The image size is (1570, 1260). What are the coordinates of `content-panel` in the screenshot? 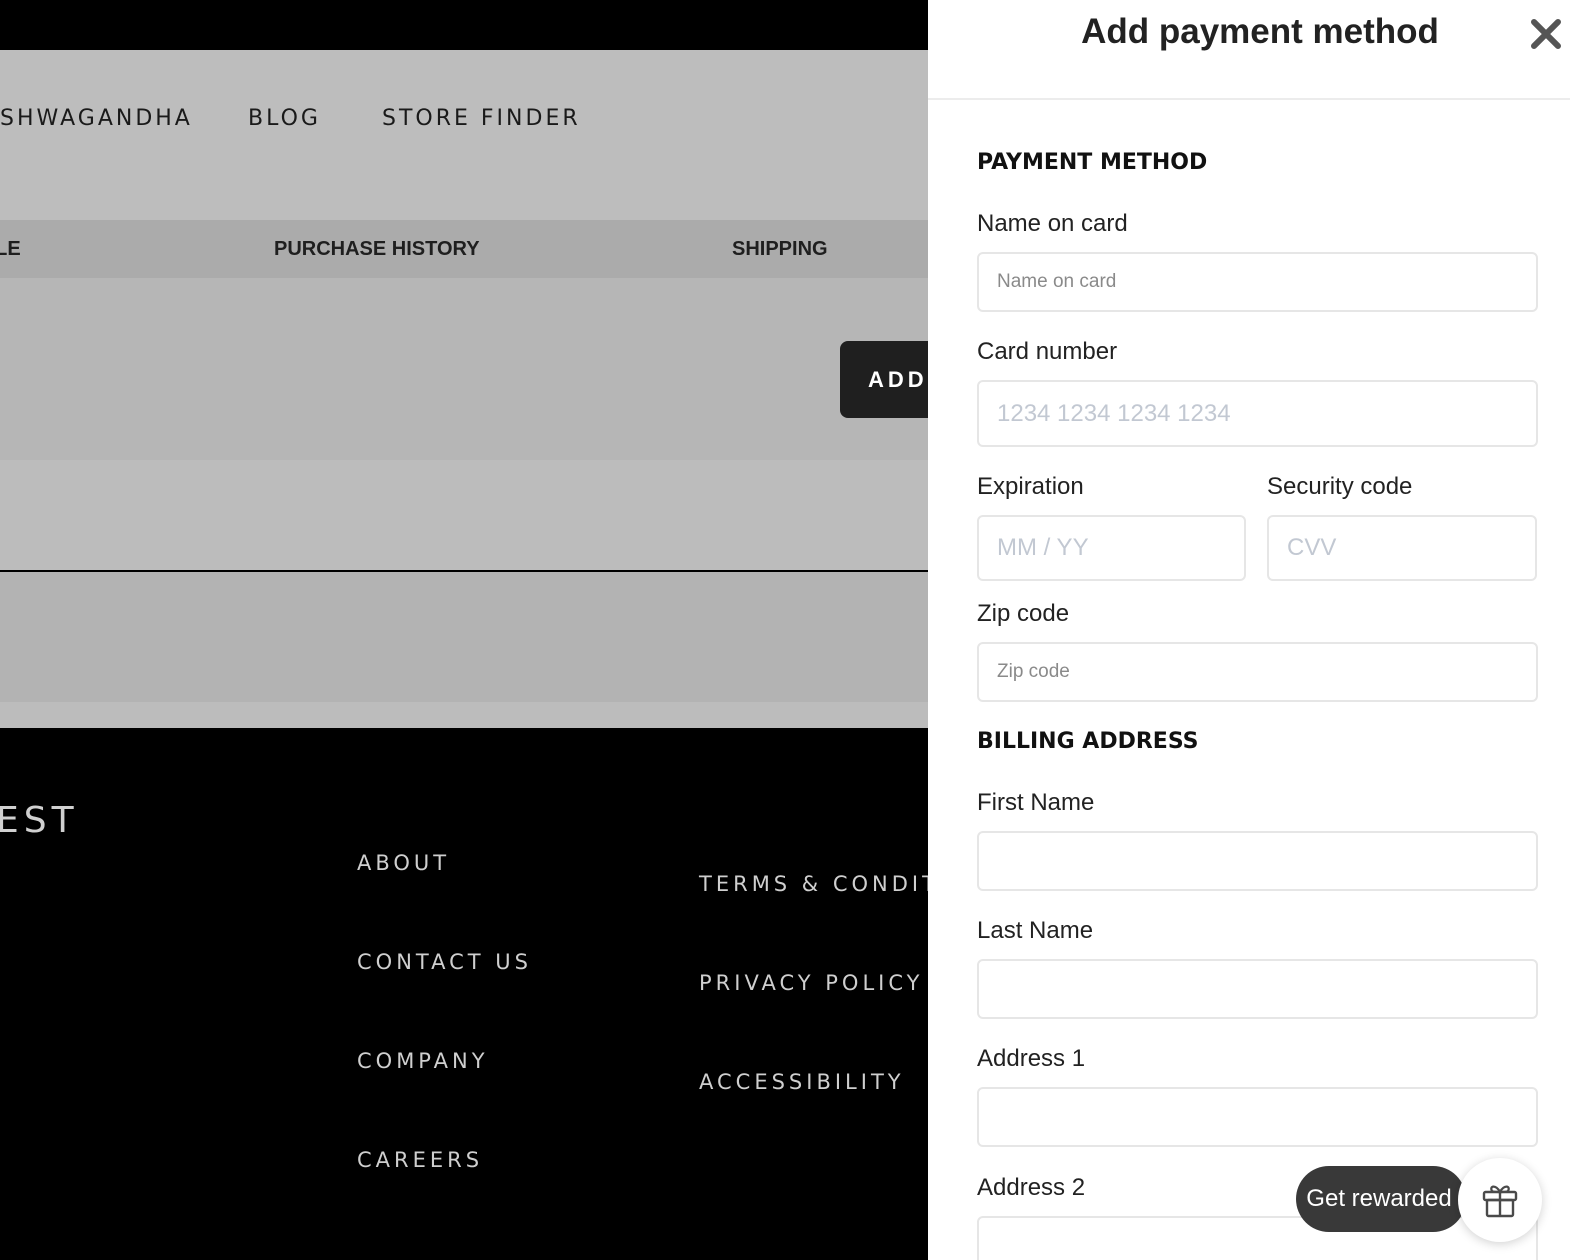 It's located at (465, 369).